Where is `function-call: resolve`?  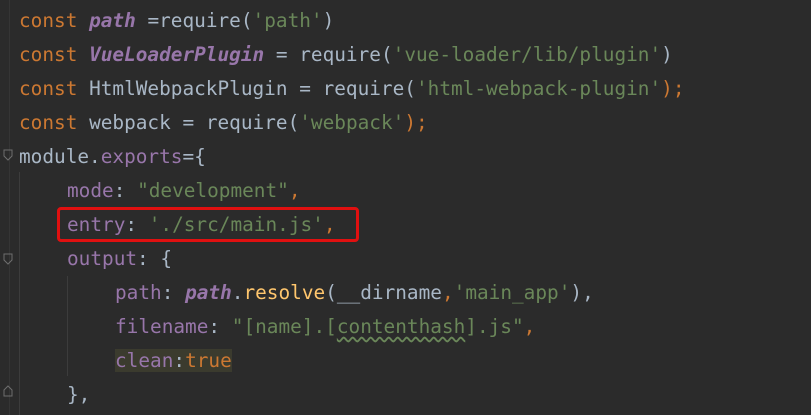
function-call: resolve is located at coordinates (284, 292).